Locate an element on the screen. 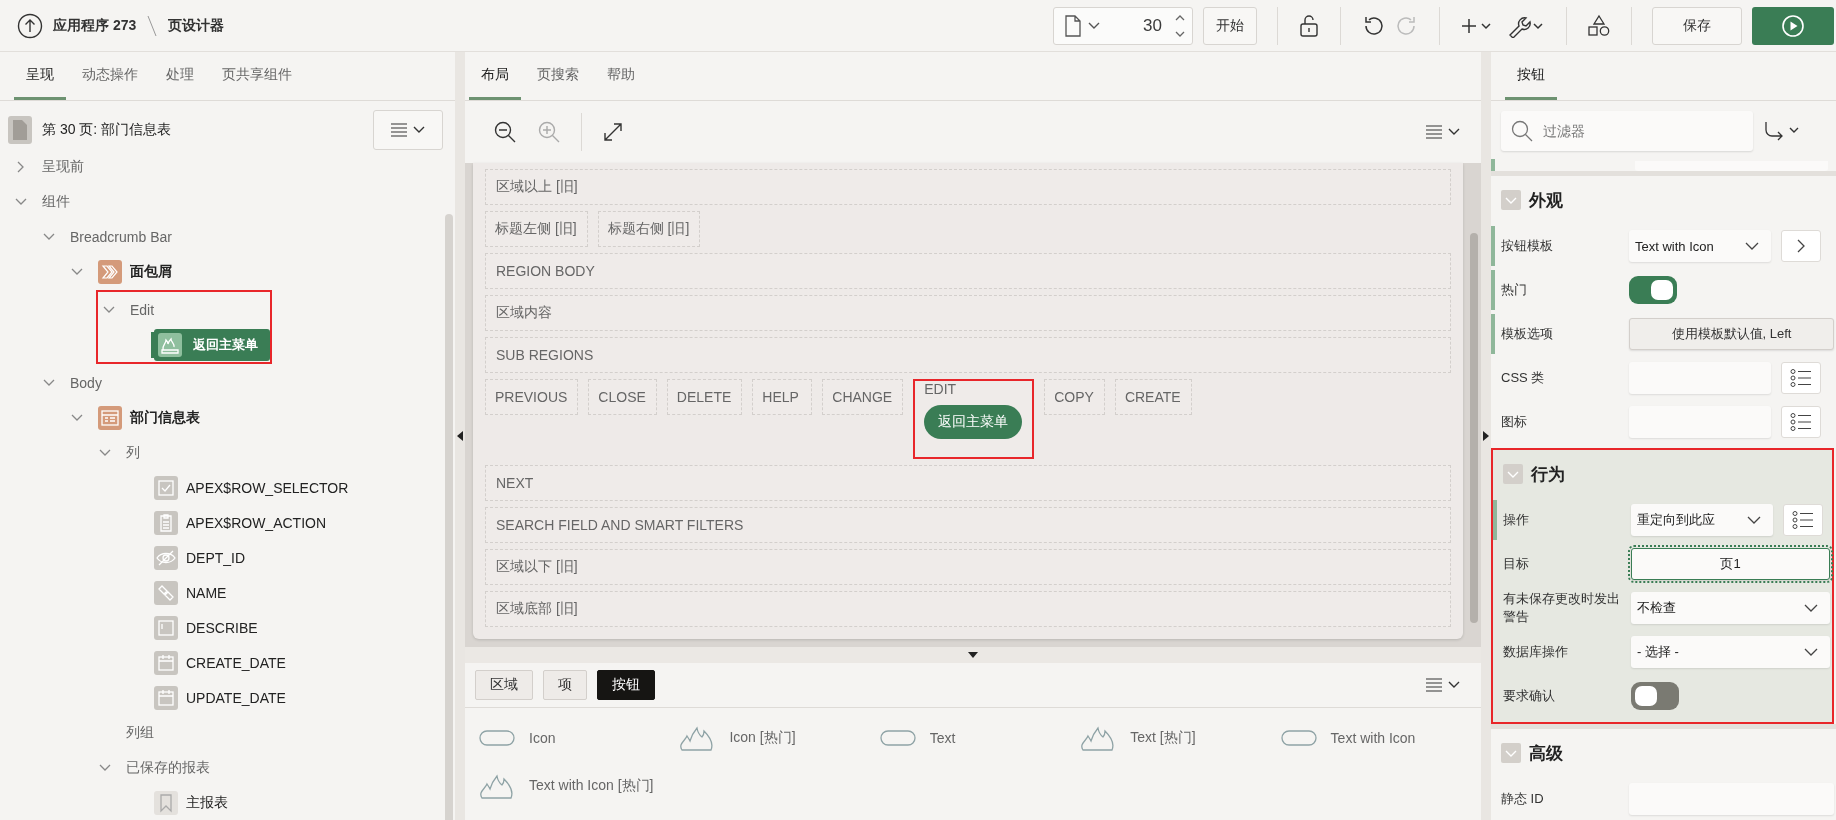 This screenshot has height=820, width=1836. drop-zone: CHANGE is located at coordinates (863, 397).